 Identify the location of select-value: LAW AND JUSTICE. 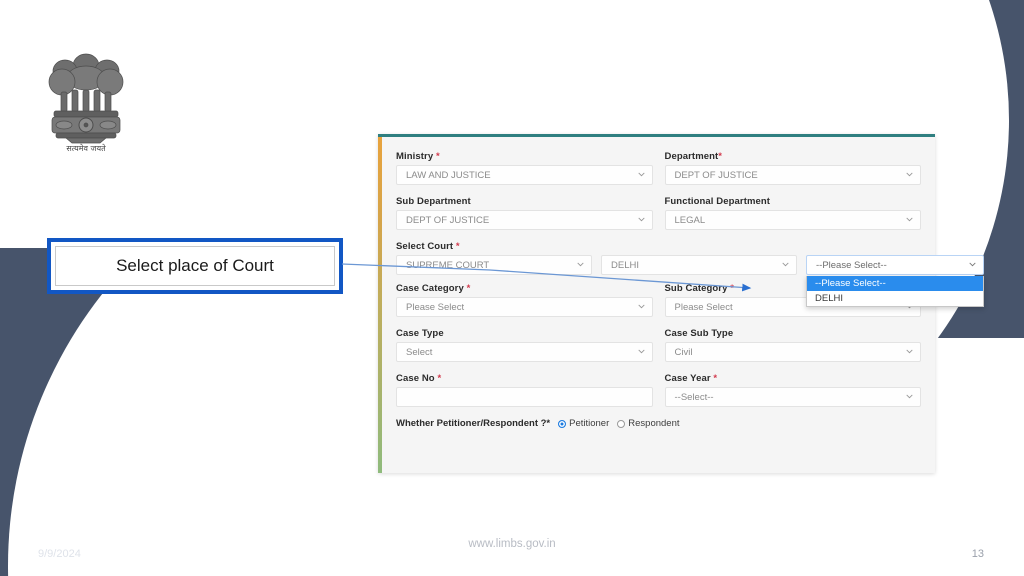
(448, 175).